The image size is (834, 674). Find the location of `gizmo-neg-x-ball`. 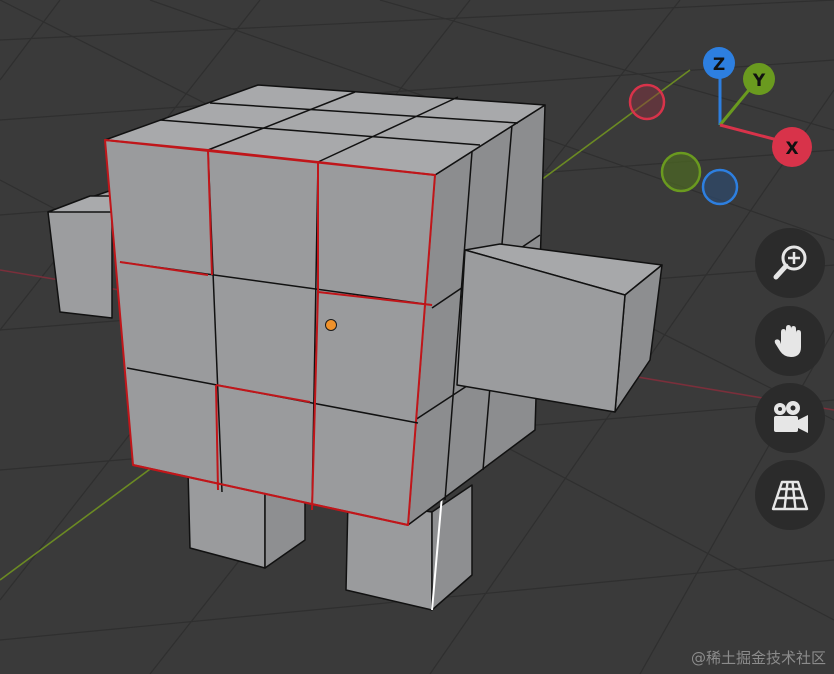

gizmo-neg-x-ball is located at coordinates (647, 102).